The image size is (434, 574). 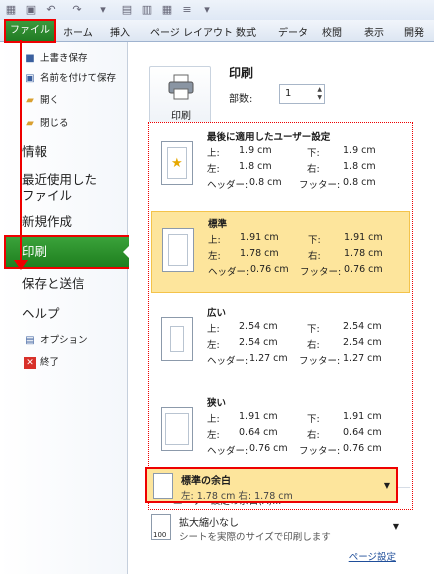 What do you see at coordinates (30, 31) in the screenshot?
I see `annotation-file-box` at bounding box center [30, 31].